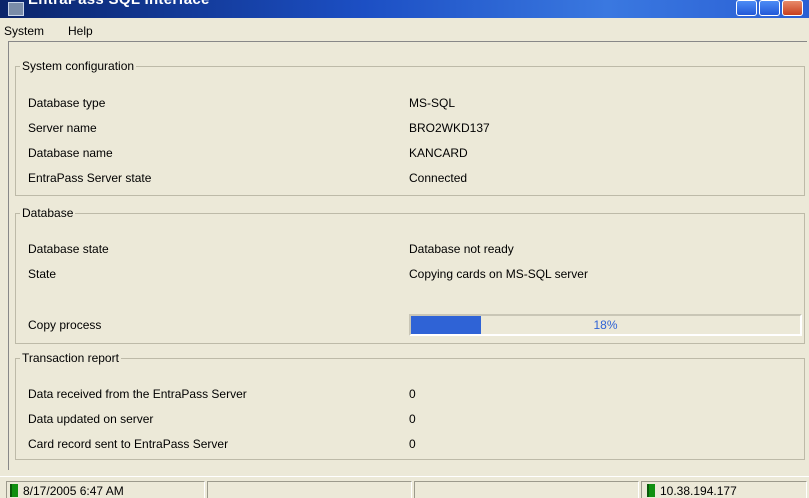 This screenshot has width=809, height=498. I want to click on database-type-value: MS-SQL, so click(432, 103).